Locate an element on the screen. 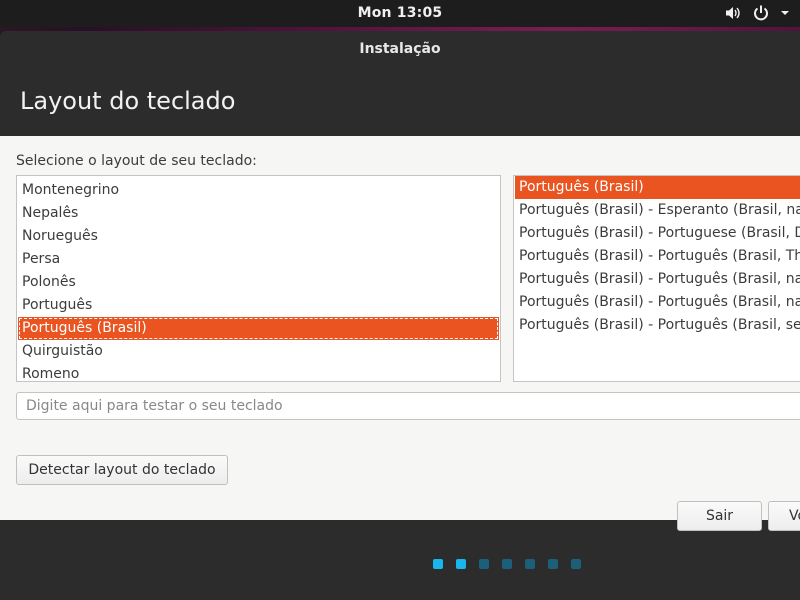 The image size is (800, 600). detect-layout-button: Detectar layout do teclado is located at coordinates (122, 470).